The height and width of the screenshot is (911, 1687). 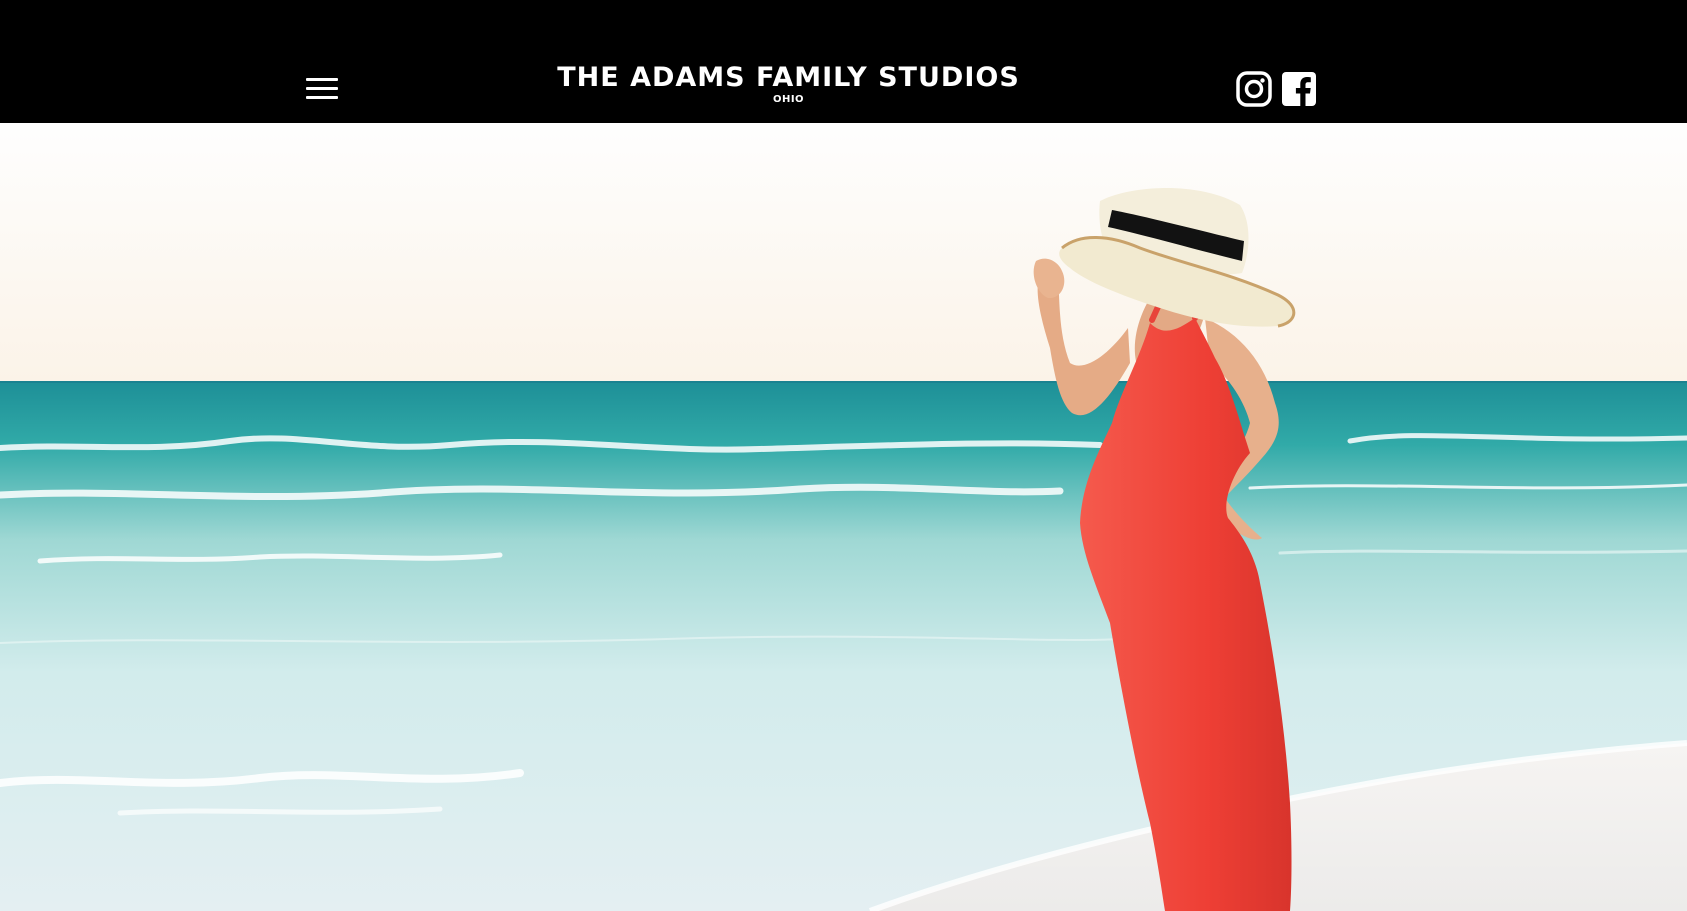 I want to click on brand-title: THE ADAMS FAMILY STUDIOS, so click(x=788, y=77).